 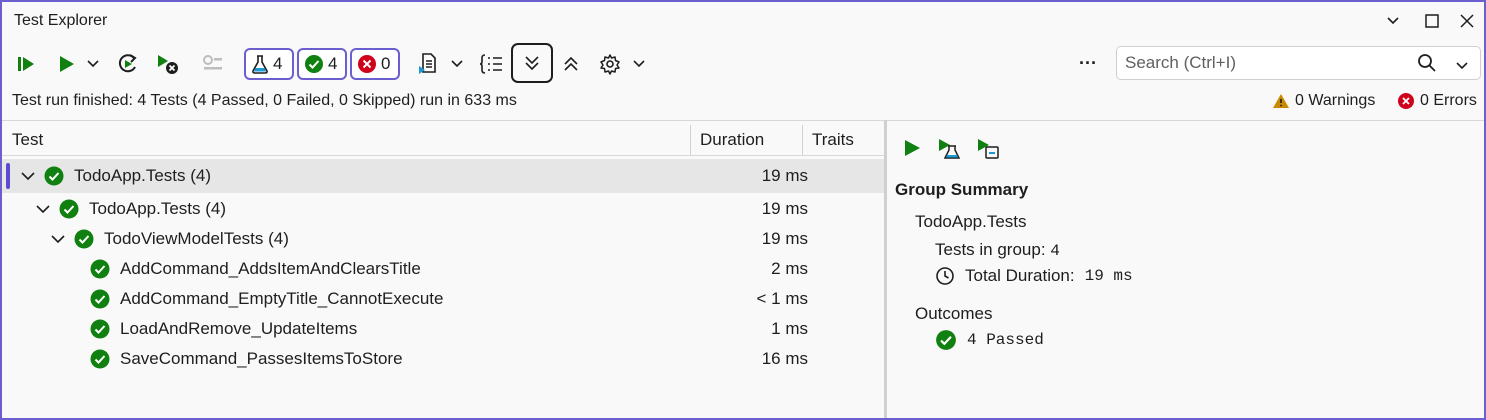 What do you see at coordinates (1393, 21) in the screenshot?
I see `dropdown-icon` at bounding box center [1393, 21].